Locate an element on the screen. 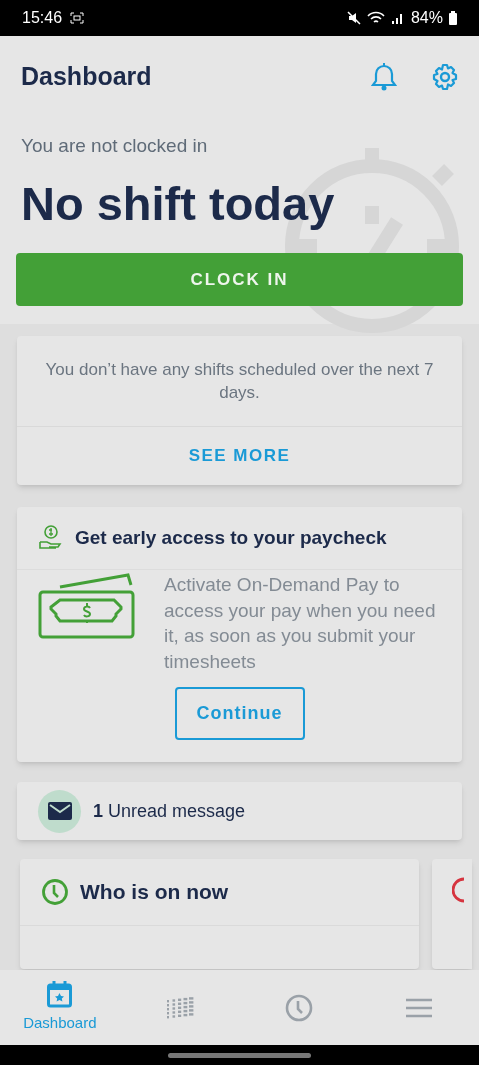 Image resolution: width=479 pixels, height=1065 pixels. schedule-message: You don’t have any shifts scheduled over the next 7 days. is located at coordinates (239, 381).